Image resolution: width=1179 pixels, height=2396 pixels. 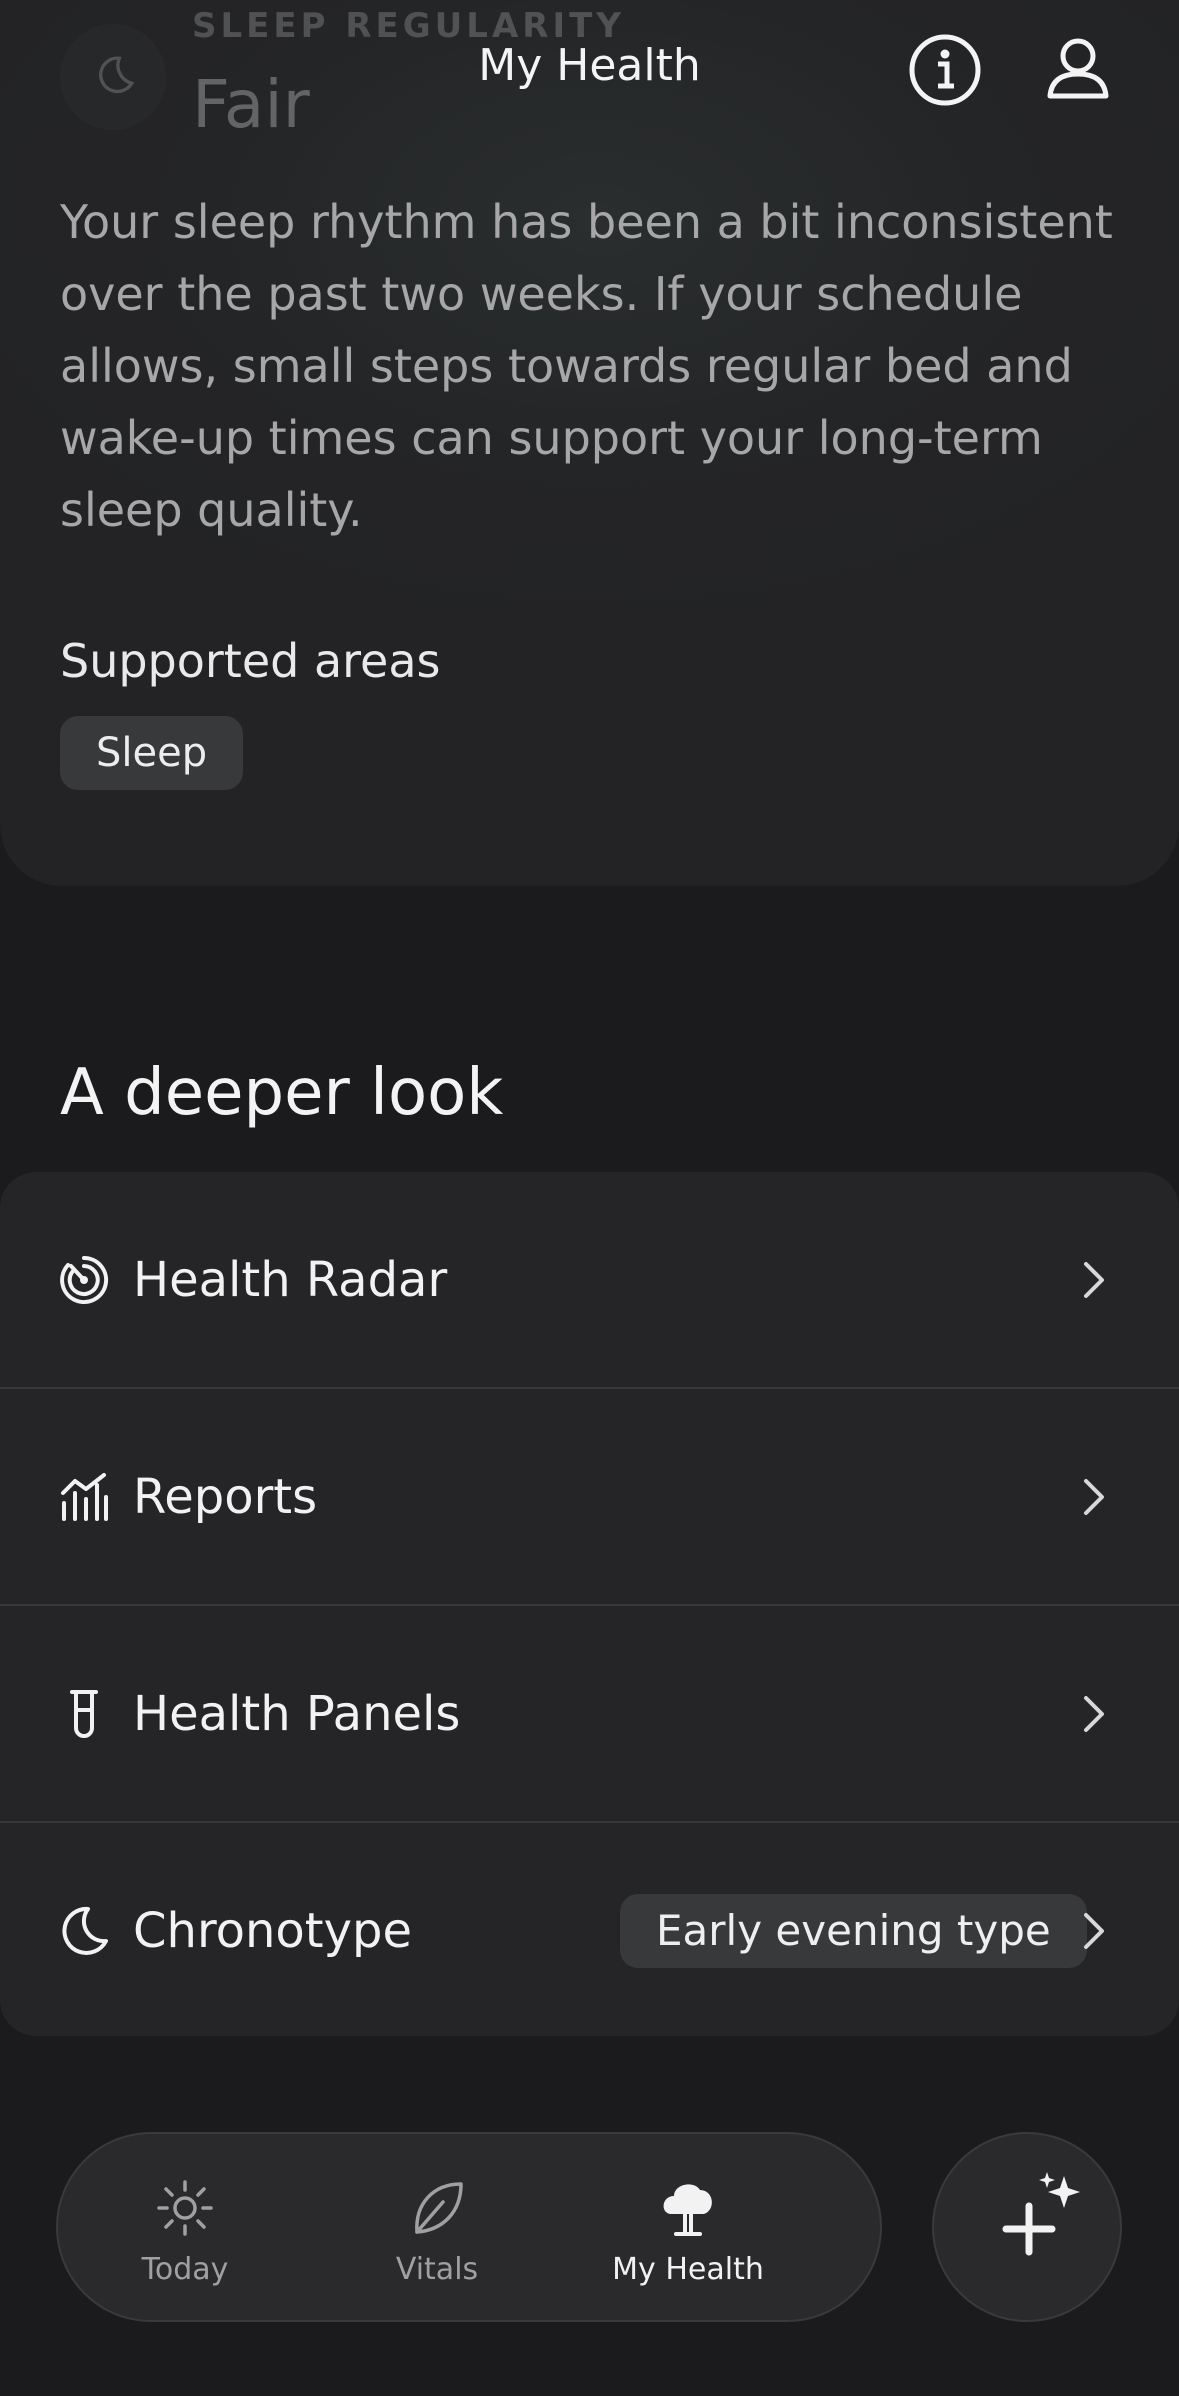 What do you see at coordinates (589, 1929) in the screenshot?
I see `list-item-chronotype: Chronotype Early evening type` at bounding box center [589, 1929].